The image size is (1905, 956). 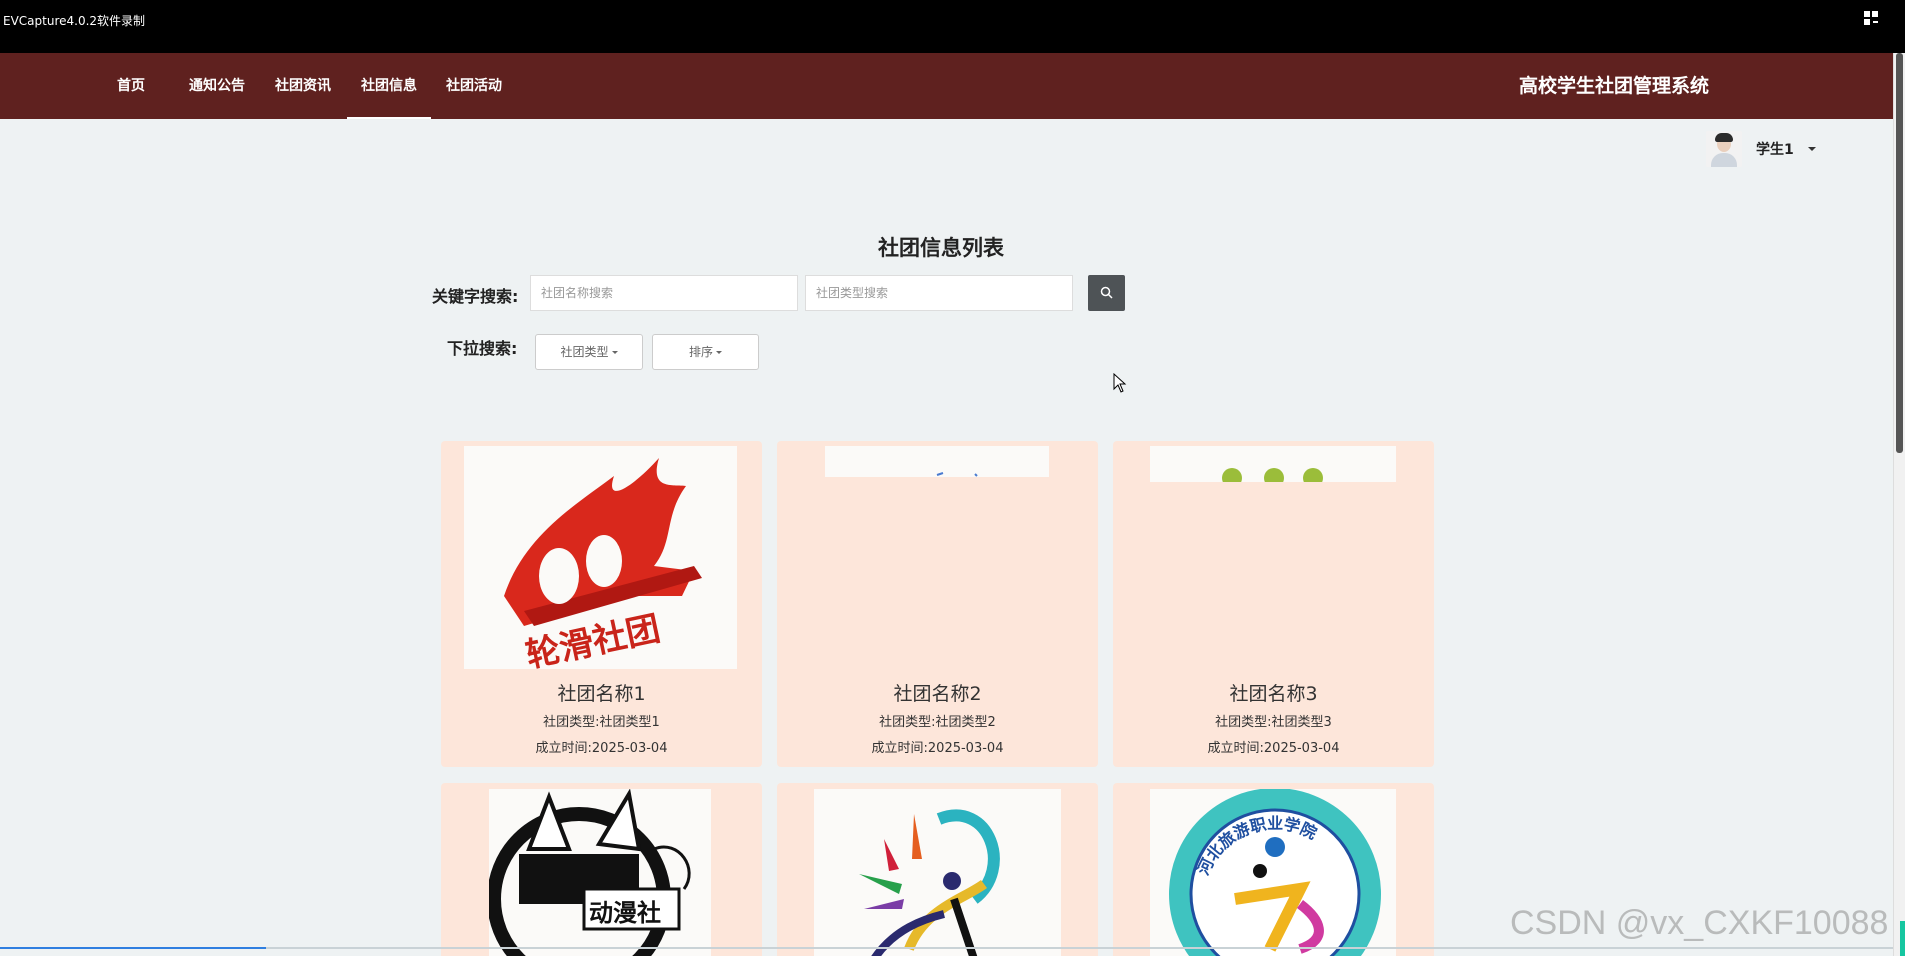 What do you see at coordinates (1120, 383) in the screenshot?
I see `mouse-cursor-icon` at bounding box center [1120, 383].